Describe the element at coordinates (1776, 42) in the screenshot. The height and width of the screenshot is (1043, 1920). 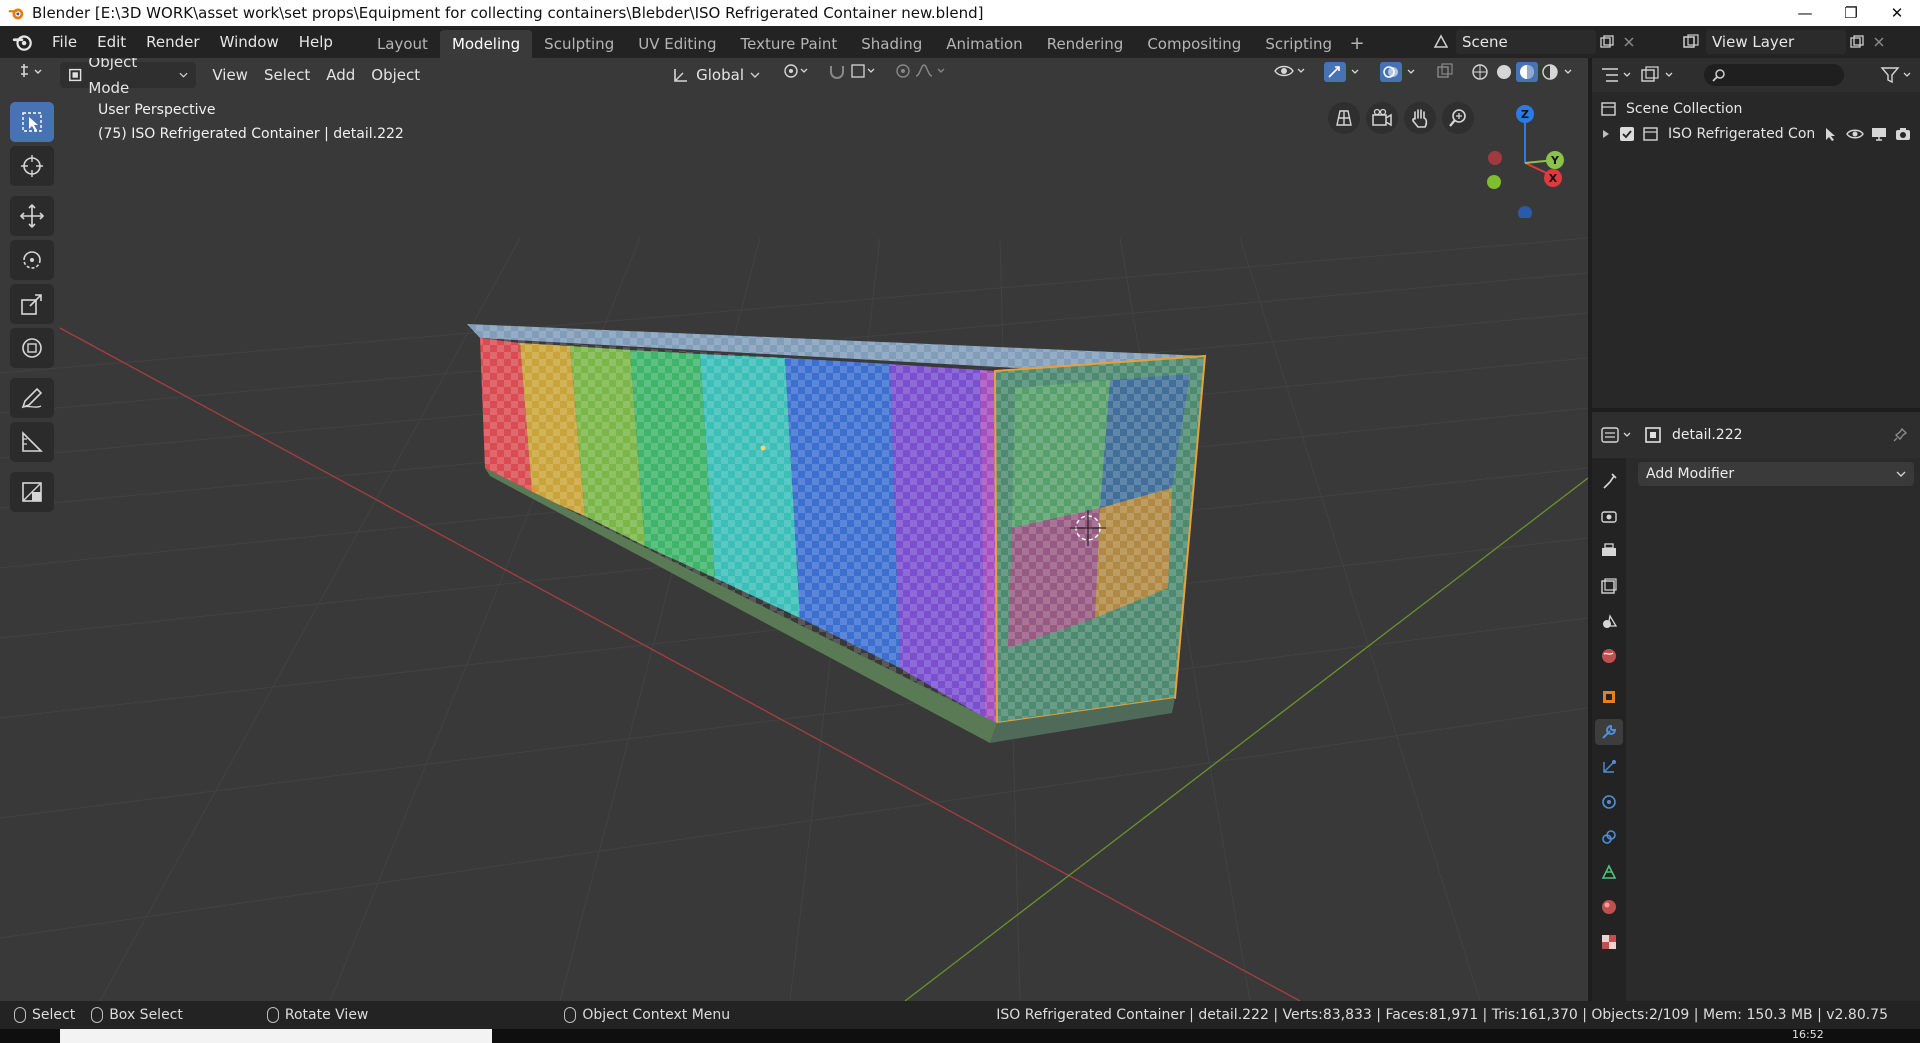
I see `view-layer-name-field: View Layer` at that location.